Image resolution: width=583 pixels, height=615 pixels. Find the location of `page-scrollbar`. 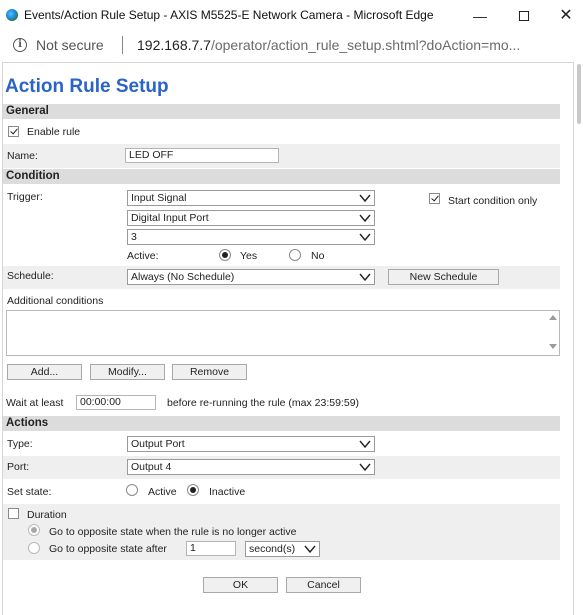

page-scrollbar is located at coordinates (579, 338).